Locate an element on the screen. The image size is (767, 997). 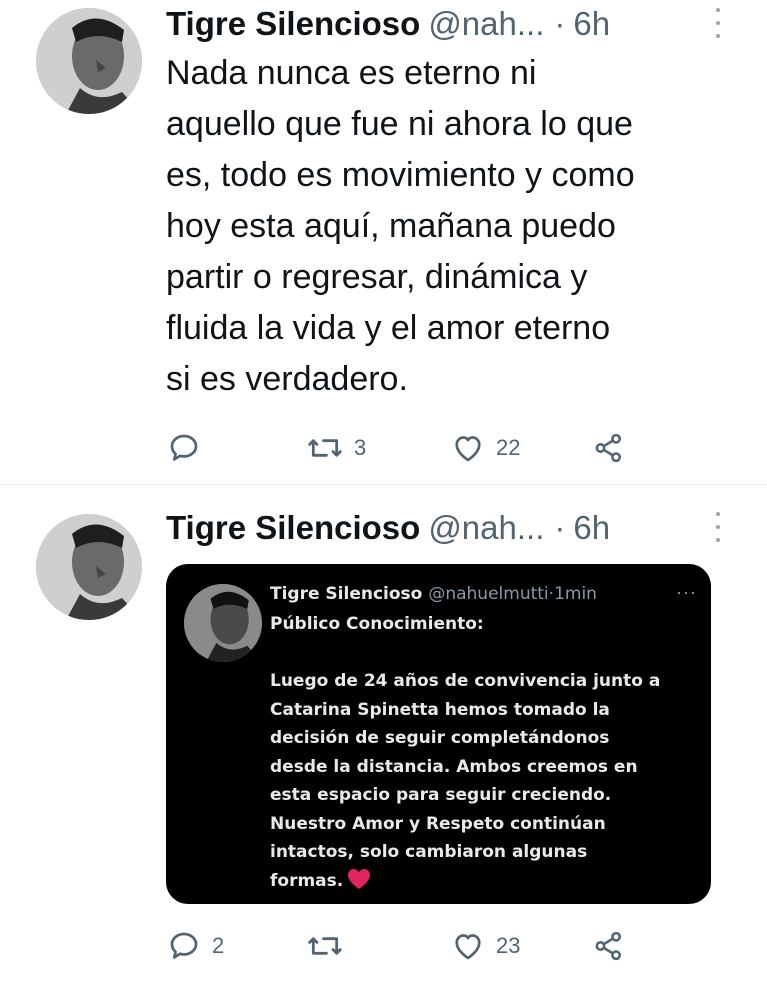
retweet-button is located at coordinates (330, 946).